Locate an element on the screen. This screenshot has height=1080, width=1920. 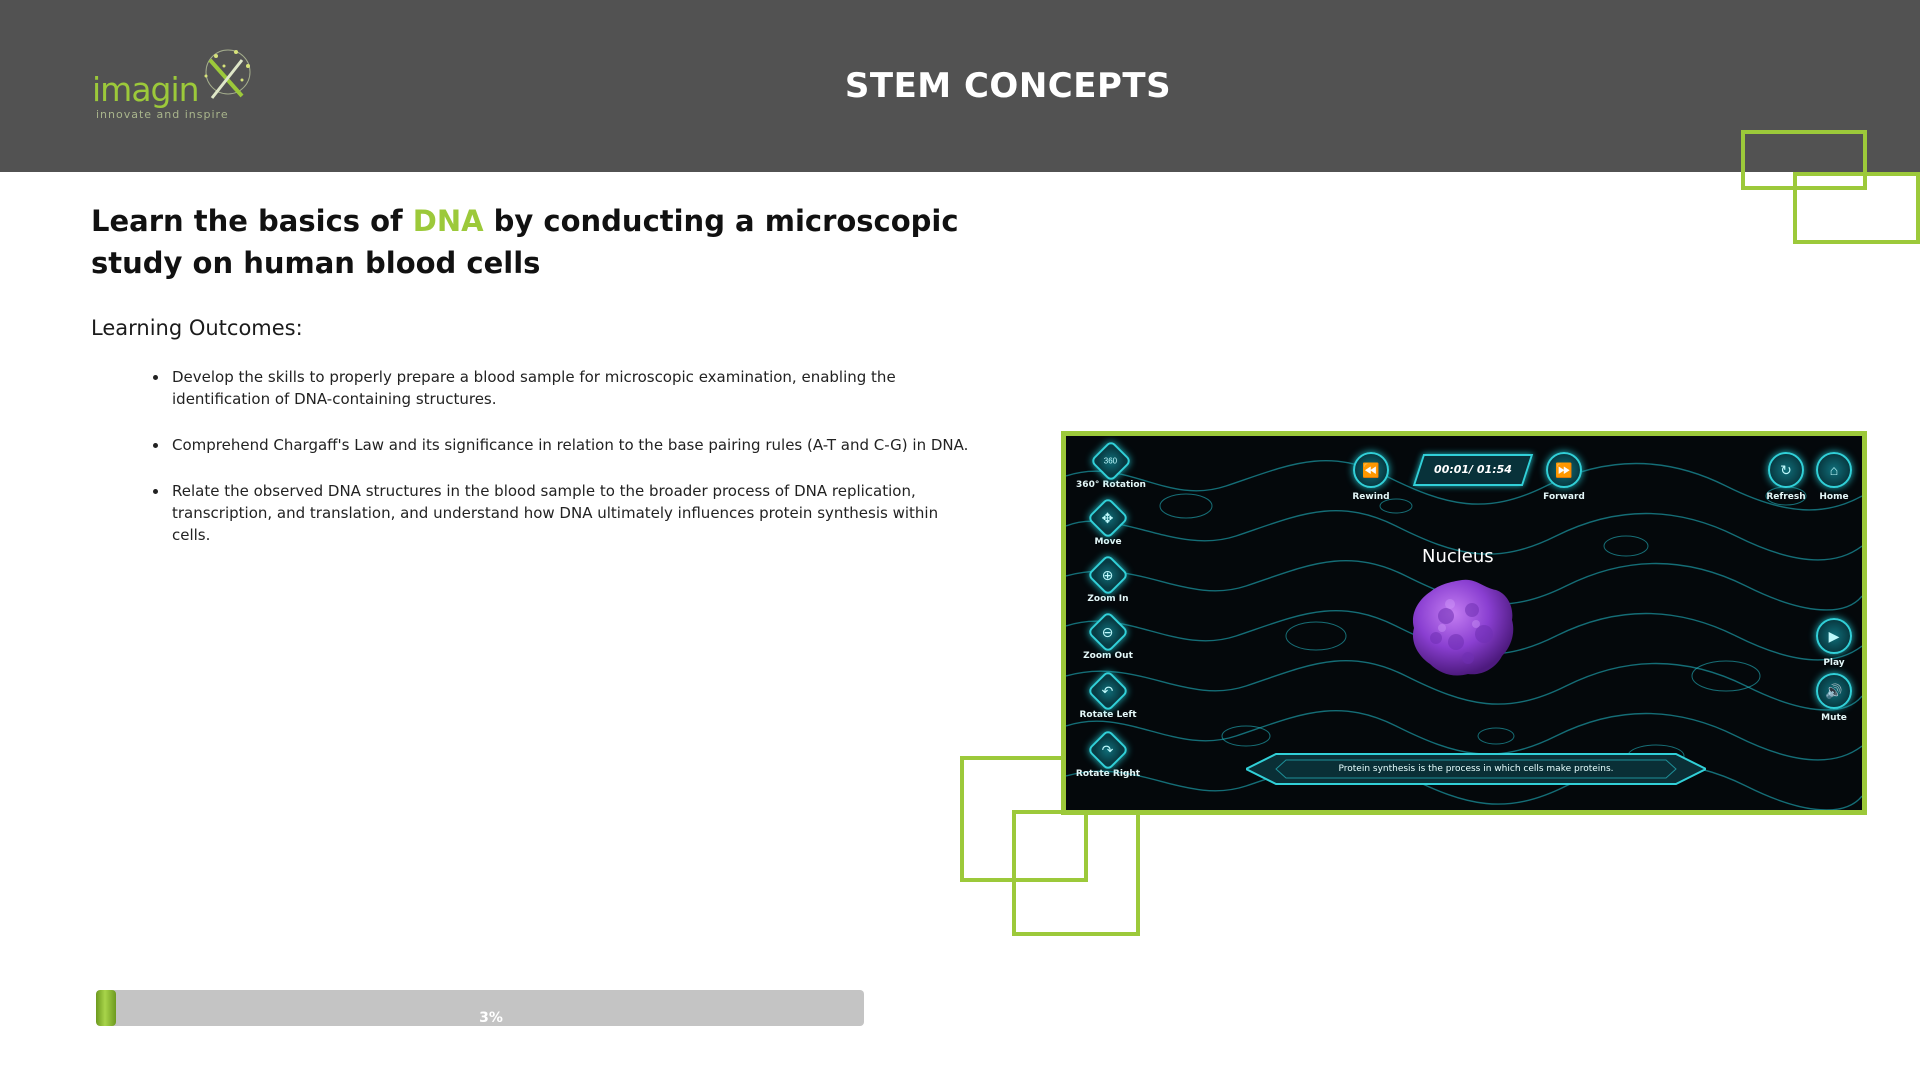
page-title: STEM CONCEPTS is located at coordinates (1008, 86).